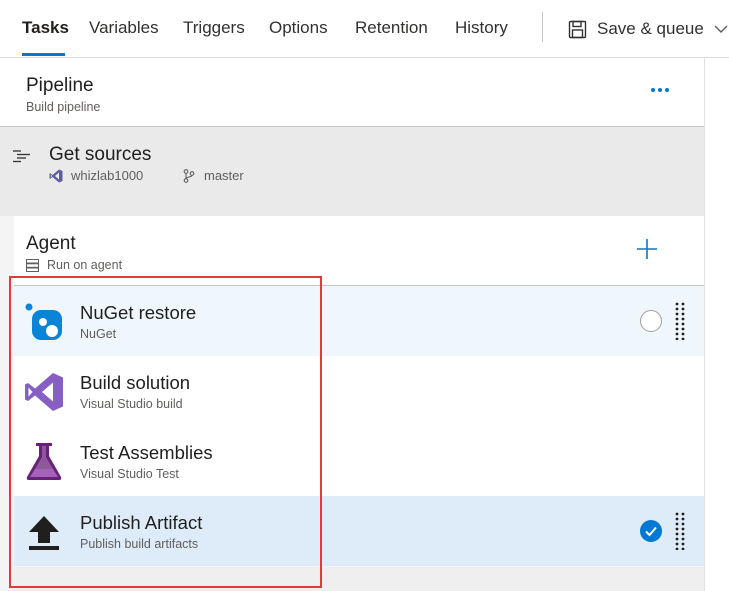 Image resolution: width=729 pixels, height=591 pixels. What do you see at coordinates (352, 171) in the screenshot?
I see `get-sources-row: Get sources whizlab1000 master` at bounding box center [352, 171].